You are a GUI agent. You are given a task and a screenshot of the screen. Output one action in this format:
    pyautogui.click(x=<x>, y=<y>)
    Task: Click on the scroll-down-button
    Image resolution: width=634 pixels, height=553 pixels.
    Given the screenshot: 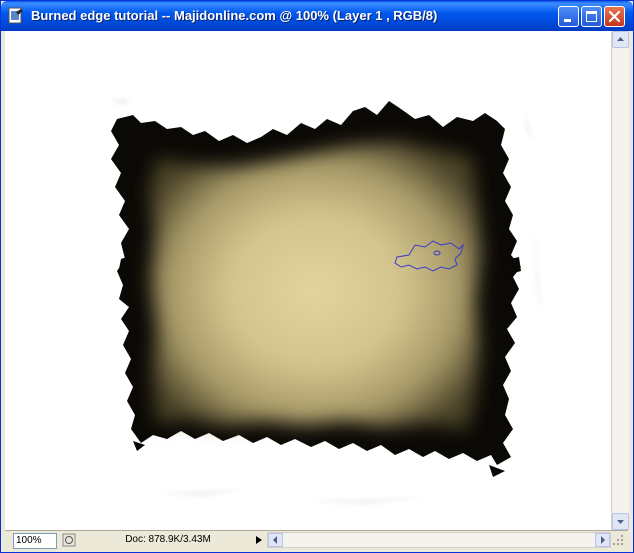 What is the action you would take?
    pyautogui.click(x=620, y=521)
    